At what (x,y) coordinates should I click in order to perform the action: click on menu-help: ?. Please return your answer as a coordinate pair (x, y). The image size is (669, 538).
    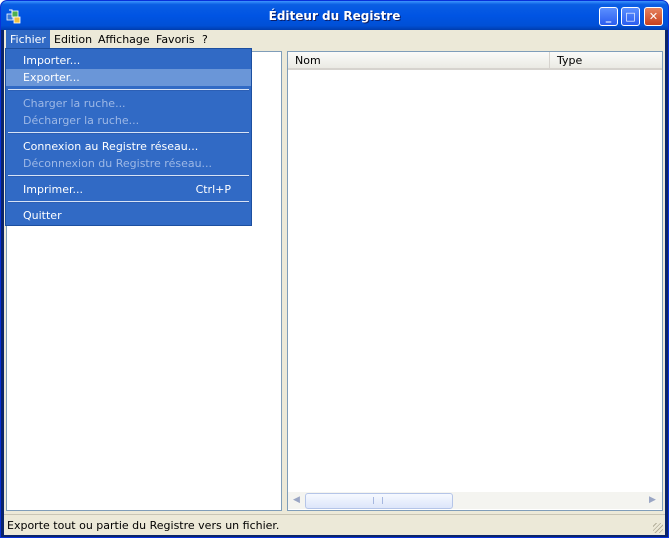
    Looking at the image, I should click on (205, 39).